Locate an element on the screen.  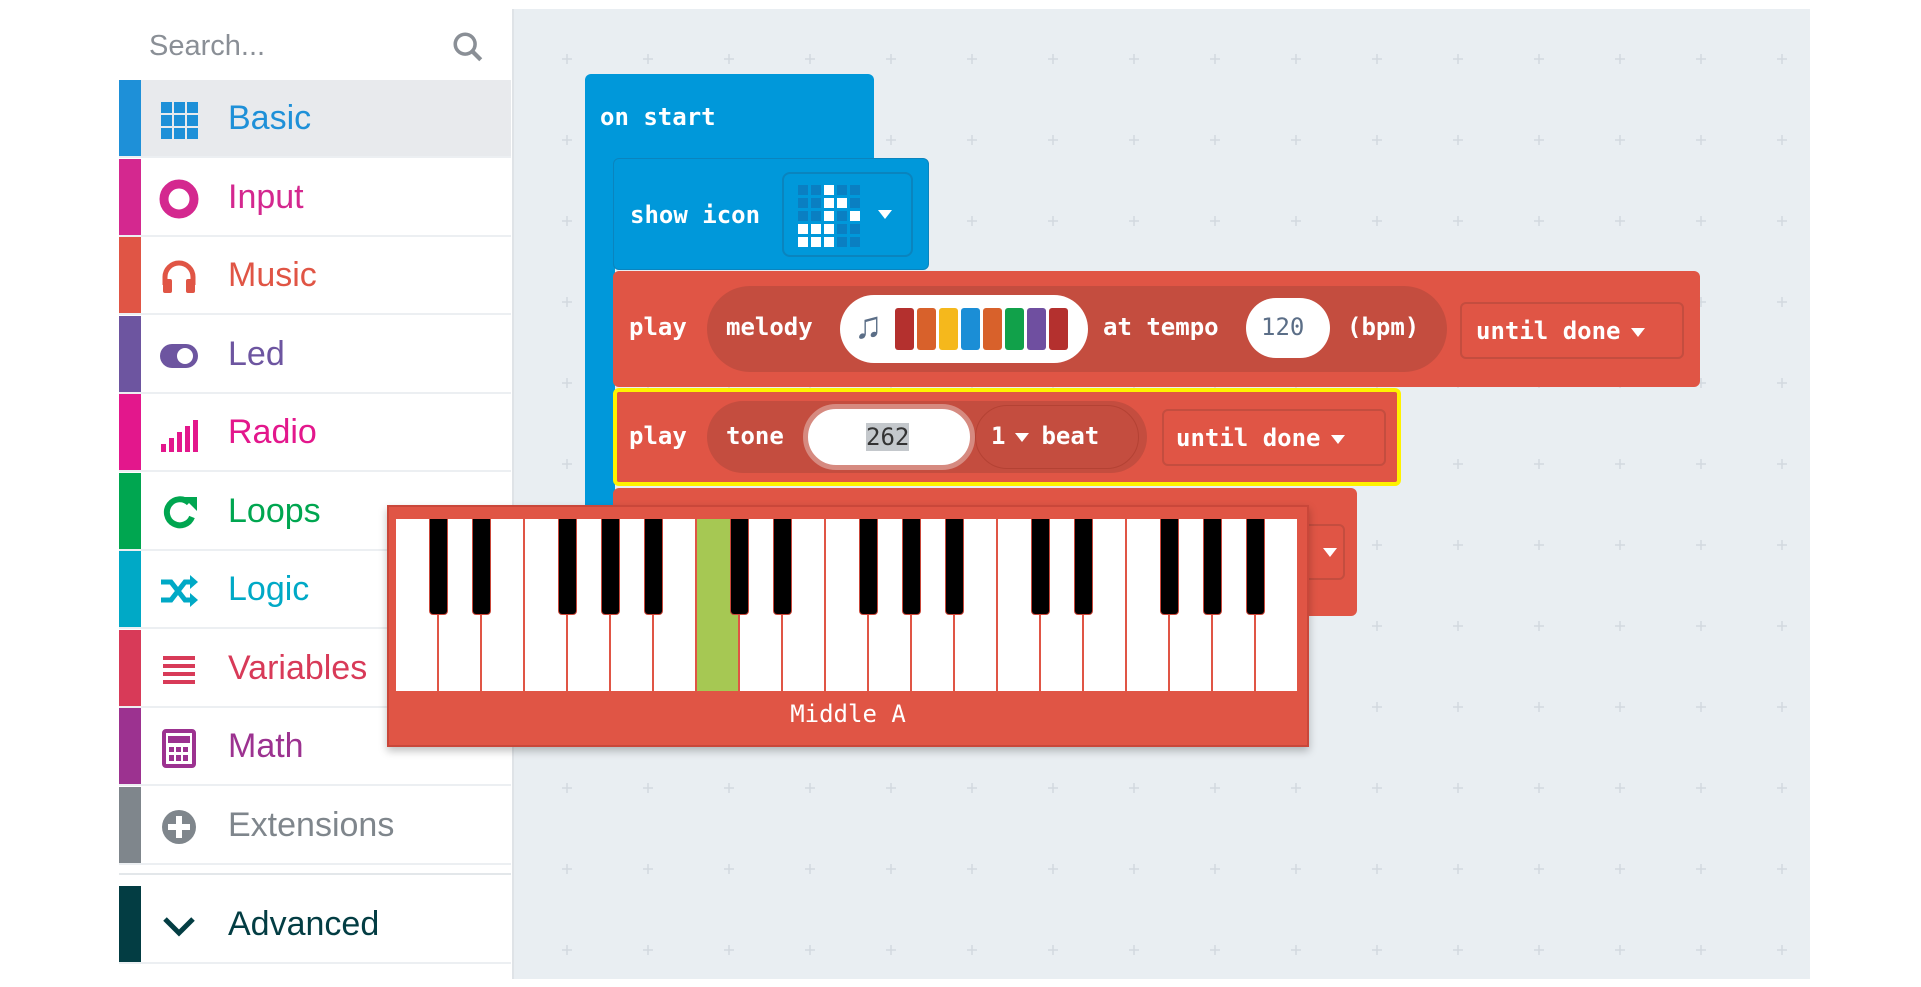
melody-mode-dropdown: until done is located at coordinates (1572, 330).